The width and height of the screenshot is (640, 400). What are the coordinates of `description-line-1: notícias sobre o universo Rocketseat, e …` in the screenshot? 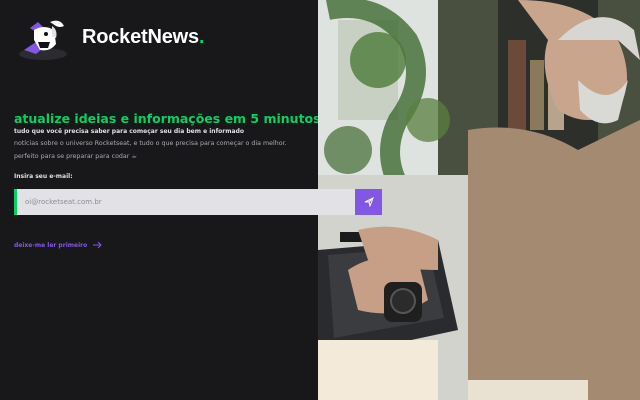 It's located at (150, 143).